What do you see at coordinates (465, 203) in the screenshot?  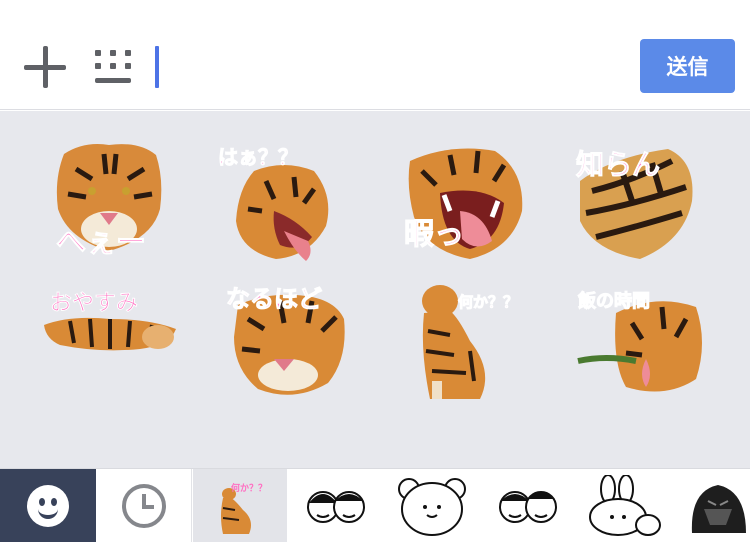 I see `sticker-tiger-hima: 暇っ` at bounding box center [465, 203].